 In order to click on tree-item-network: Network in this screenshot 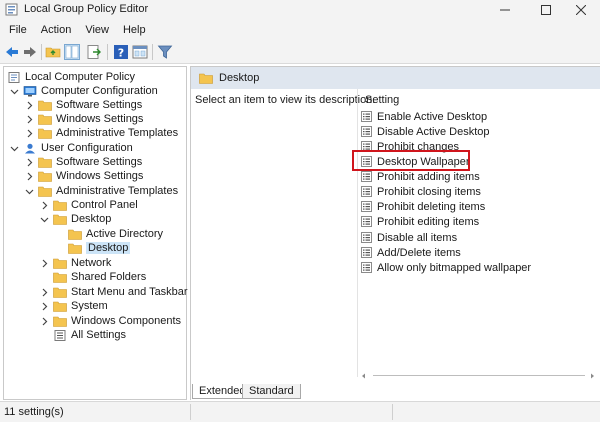, I will do `click(75, 263)`.